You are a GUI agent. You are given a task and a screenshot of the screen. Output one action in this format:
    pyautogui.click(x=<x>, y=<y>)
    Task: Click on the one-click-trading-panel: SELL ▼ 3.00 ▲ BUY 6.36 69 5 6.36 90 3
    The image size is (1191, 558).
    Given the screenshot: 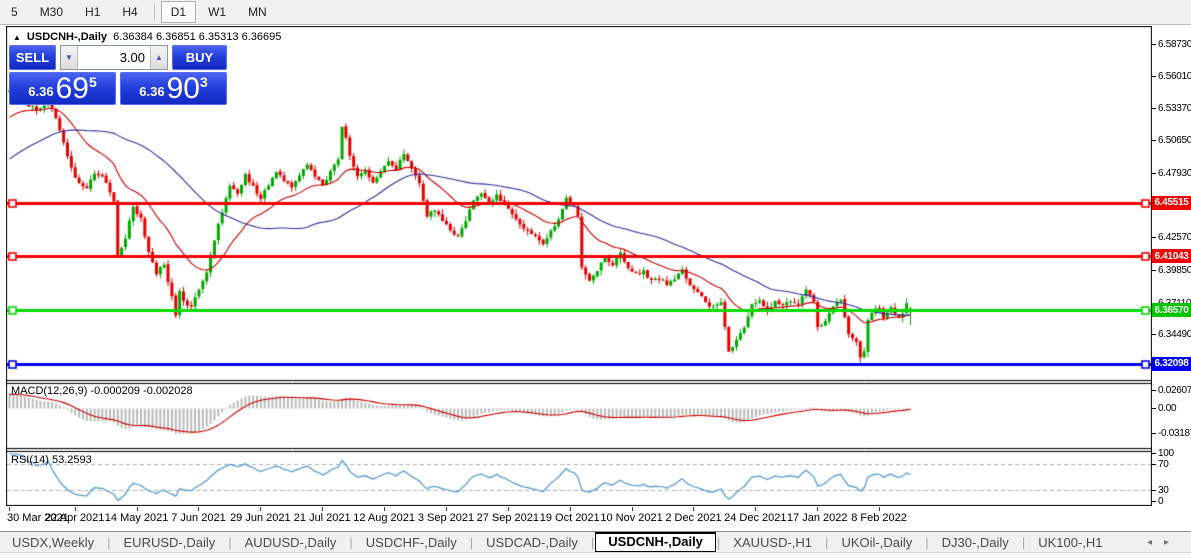 What is the action you would take?
    pyautogui.click(x=118, y=75)
    